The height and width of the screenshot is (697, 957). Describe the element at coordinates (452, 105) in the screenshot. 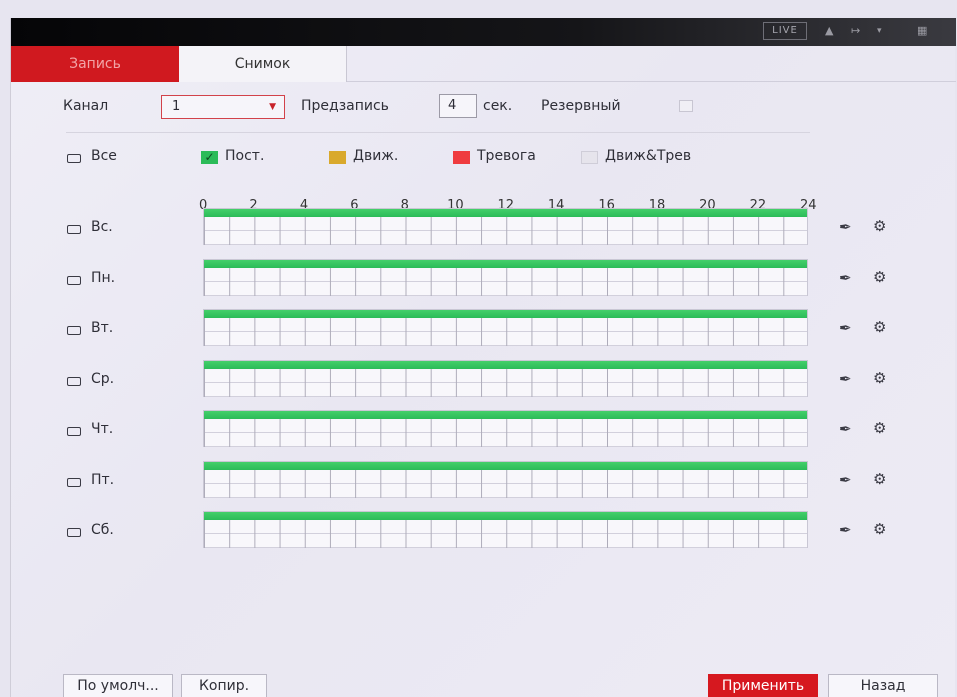

I see `prerecord-value: 4` at that location.